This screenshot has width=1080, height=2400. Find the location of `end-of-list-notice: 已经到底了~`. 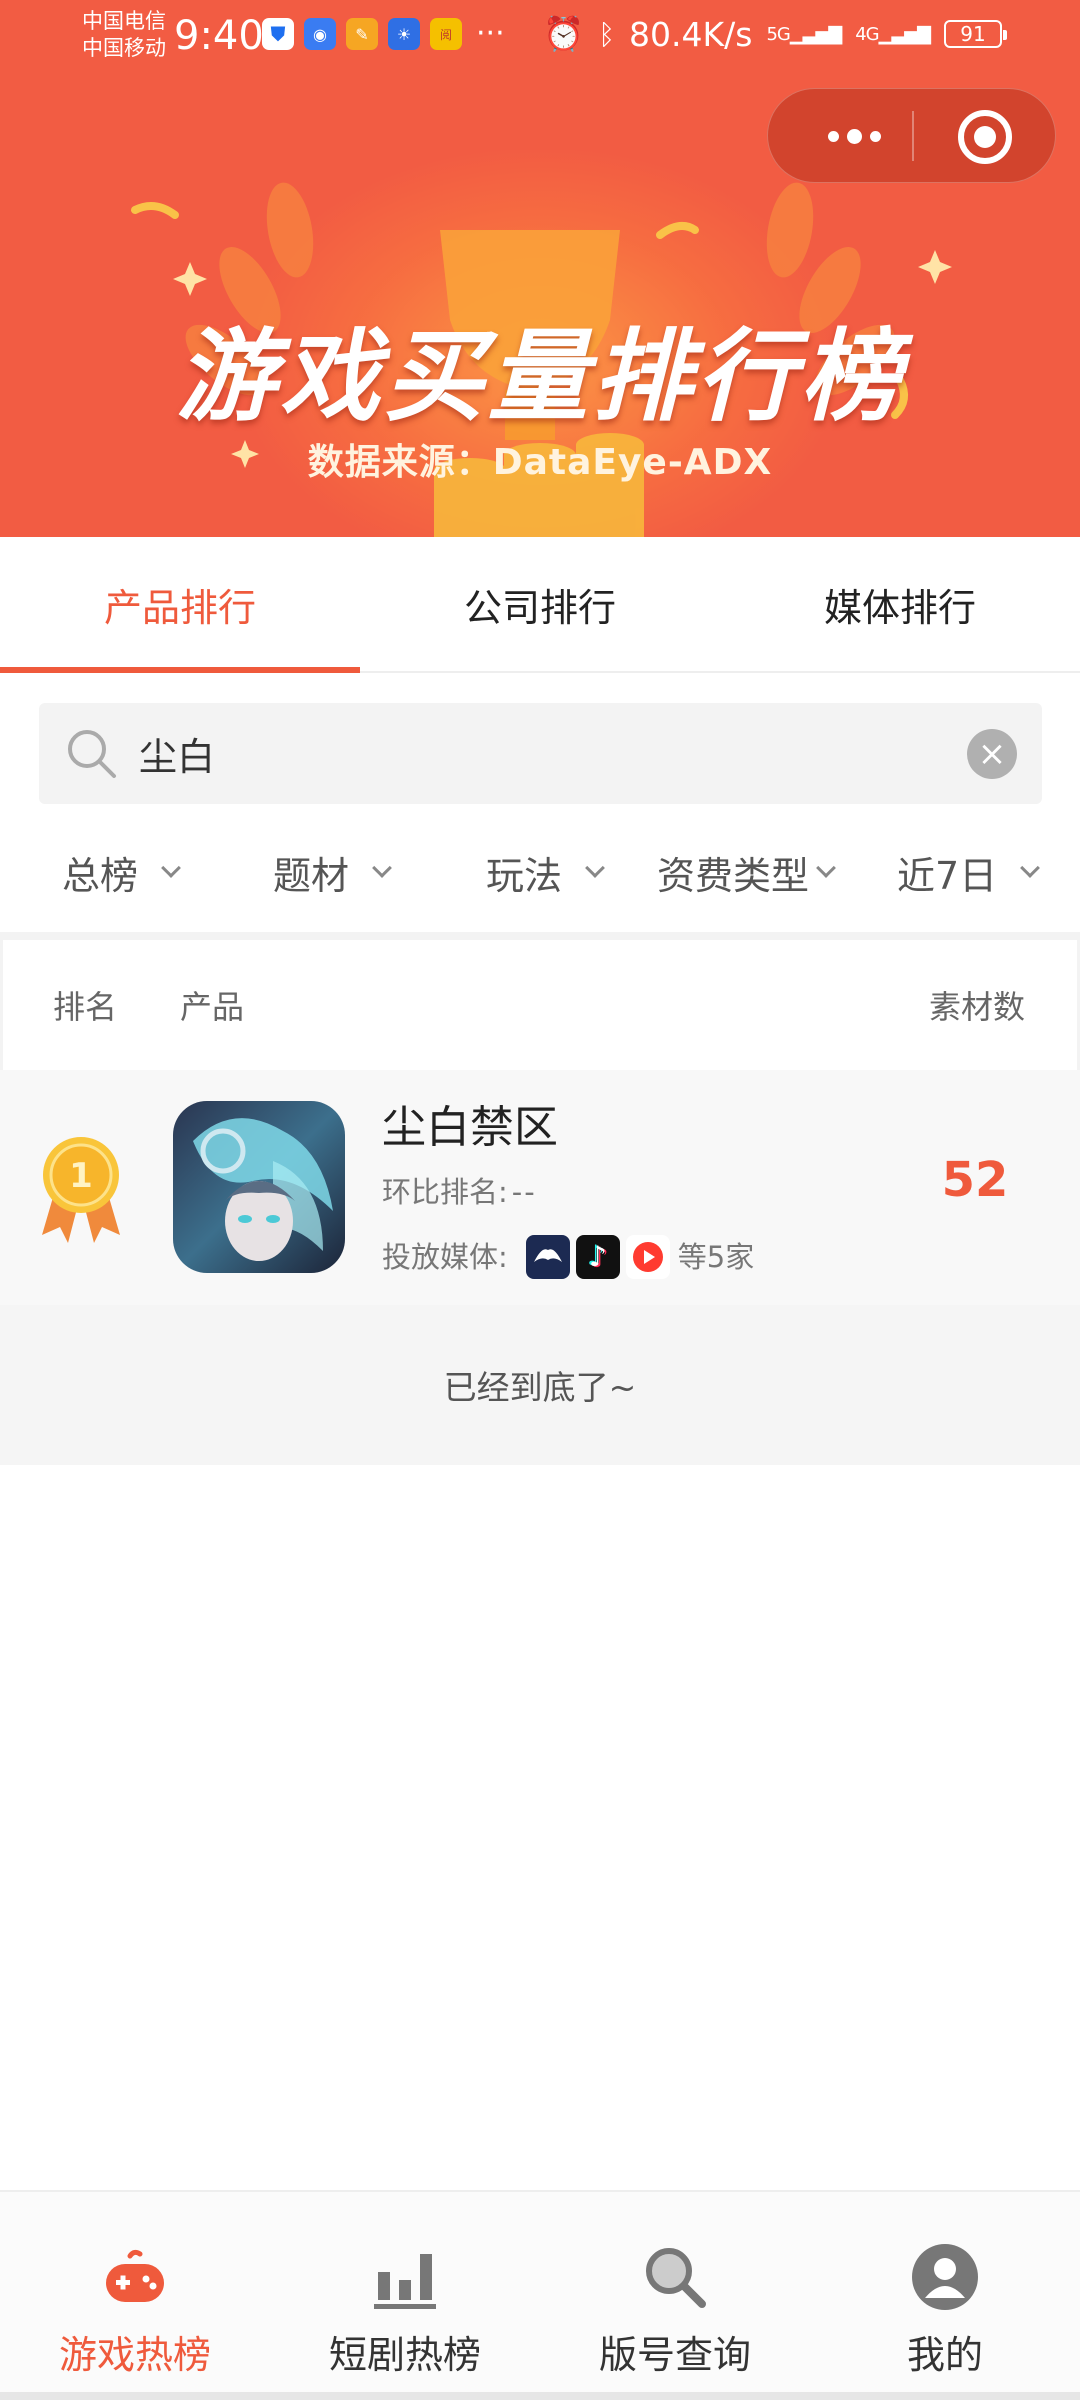

end-of-list-notice: 已经到底了~ is located at coordinates (540, 1385).